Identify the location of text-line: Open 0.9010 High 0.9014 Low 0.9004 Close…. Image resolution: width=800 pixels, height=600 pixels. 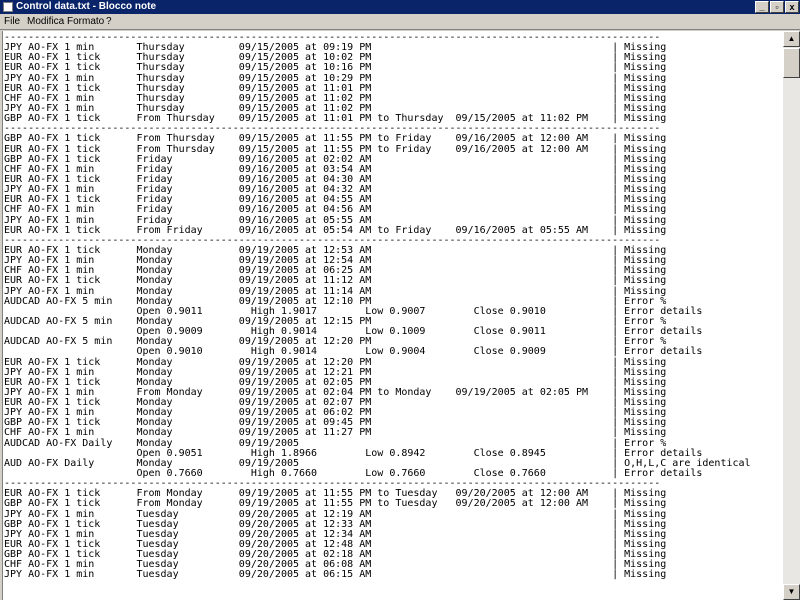
(353, 352).